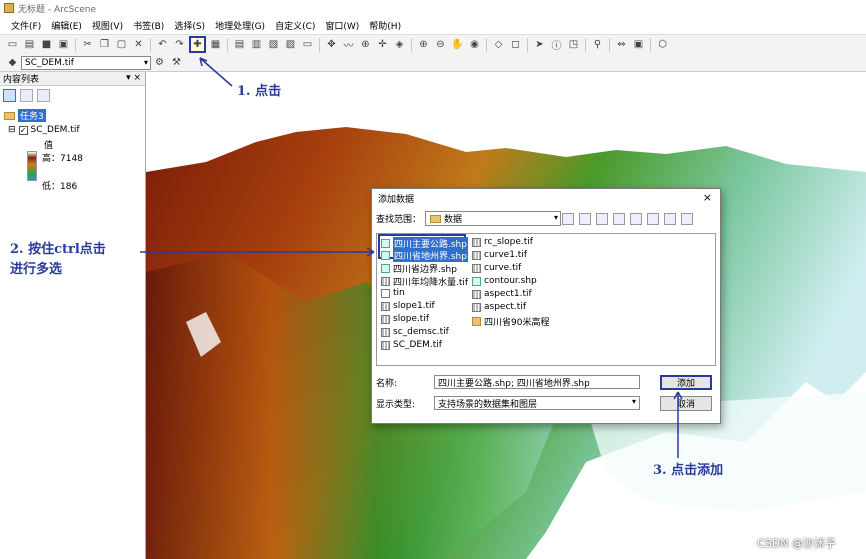 Image resolution: width=866 pixels, height=559 pixels. Describe the element at coordinates (573, 44) in the screenshot. I see `html-popup-icon: ◳` at that location.